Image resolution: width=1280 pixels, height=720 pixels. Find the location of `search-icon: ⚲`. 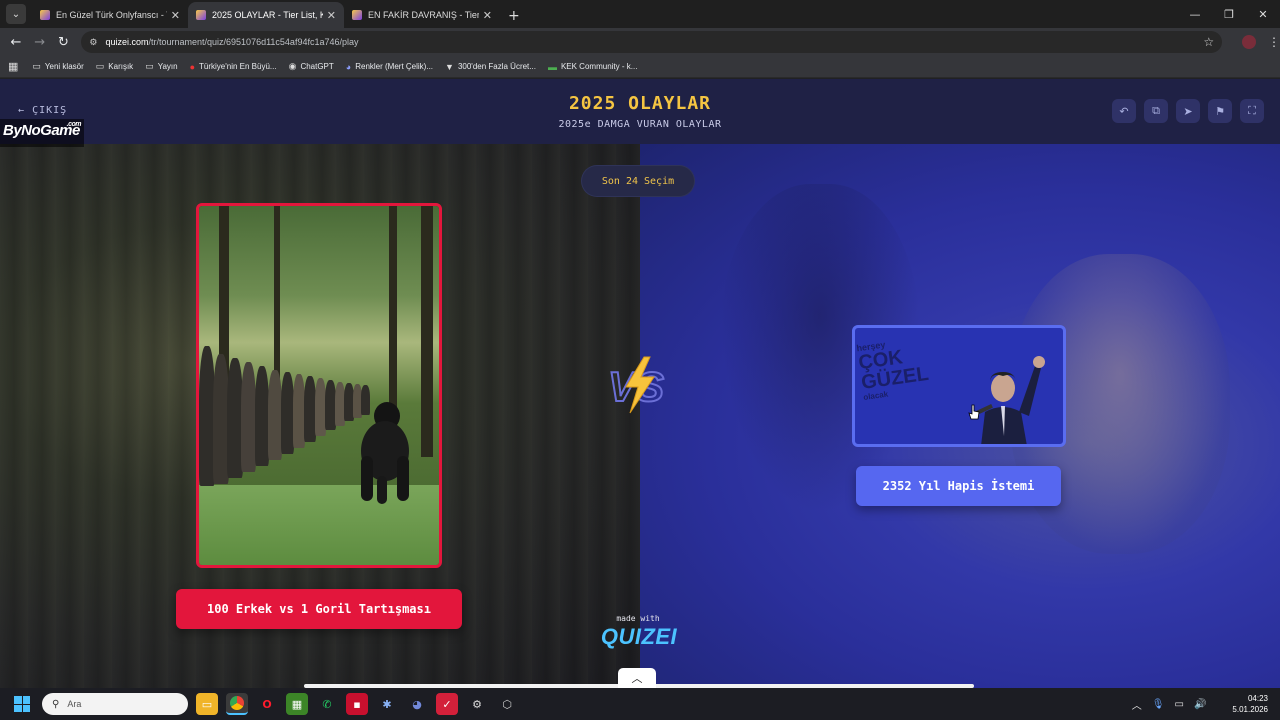

search-icon: ⚲ is located at coordinates (56, 704).